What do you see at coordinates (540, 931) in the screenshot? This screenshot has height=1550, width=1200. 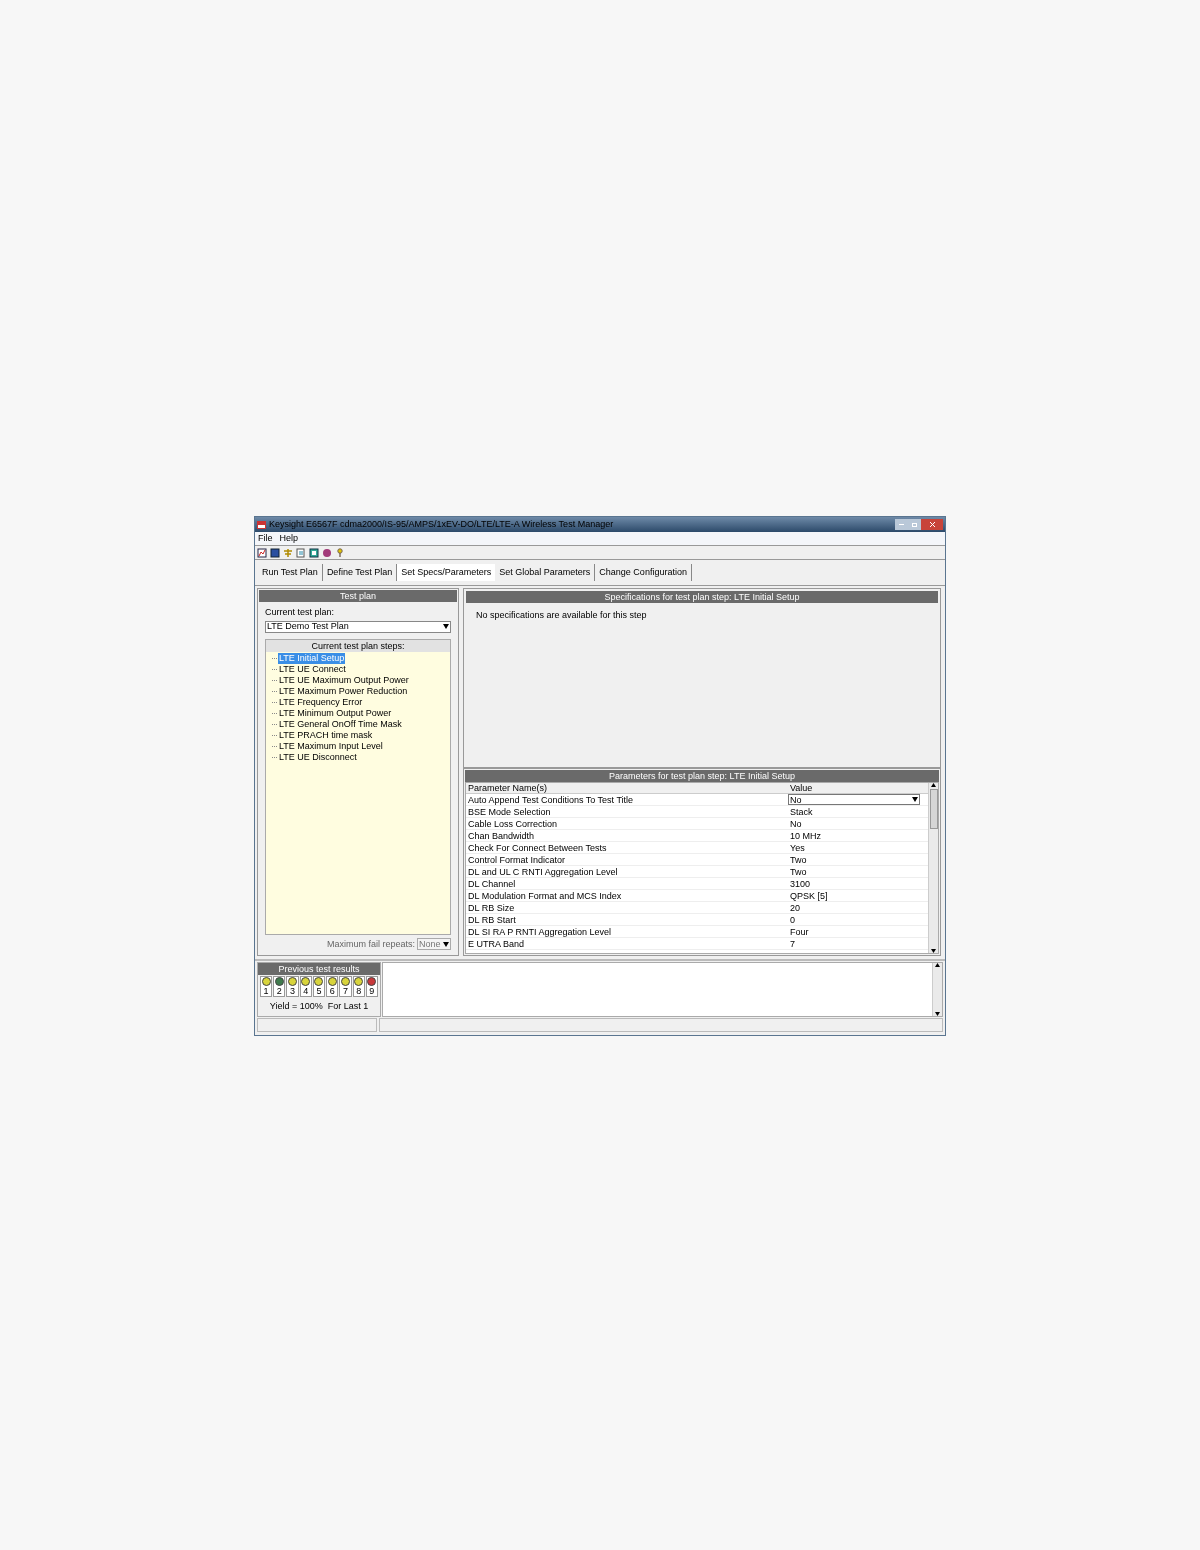 I see `table-cell-text: DL SI RA P RNTI Aggregation Level` at bounding box center [540, 931].